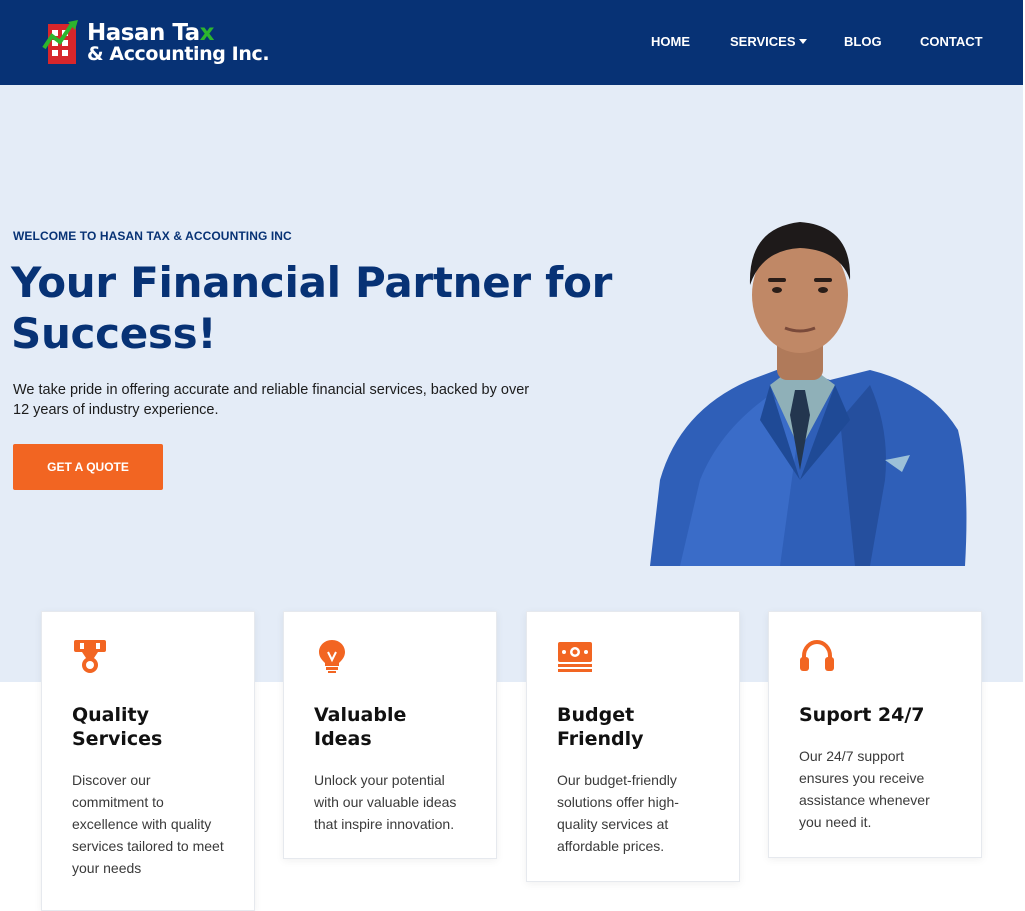 Image resolution: width=1025 pixels, height=911 pixels. What do you see at coordinates (332, 656) in the screenshot?
I see `lightbulb-icon` at bounding box center [332, 656].